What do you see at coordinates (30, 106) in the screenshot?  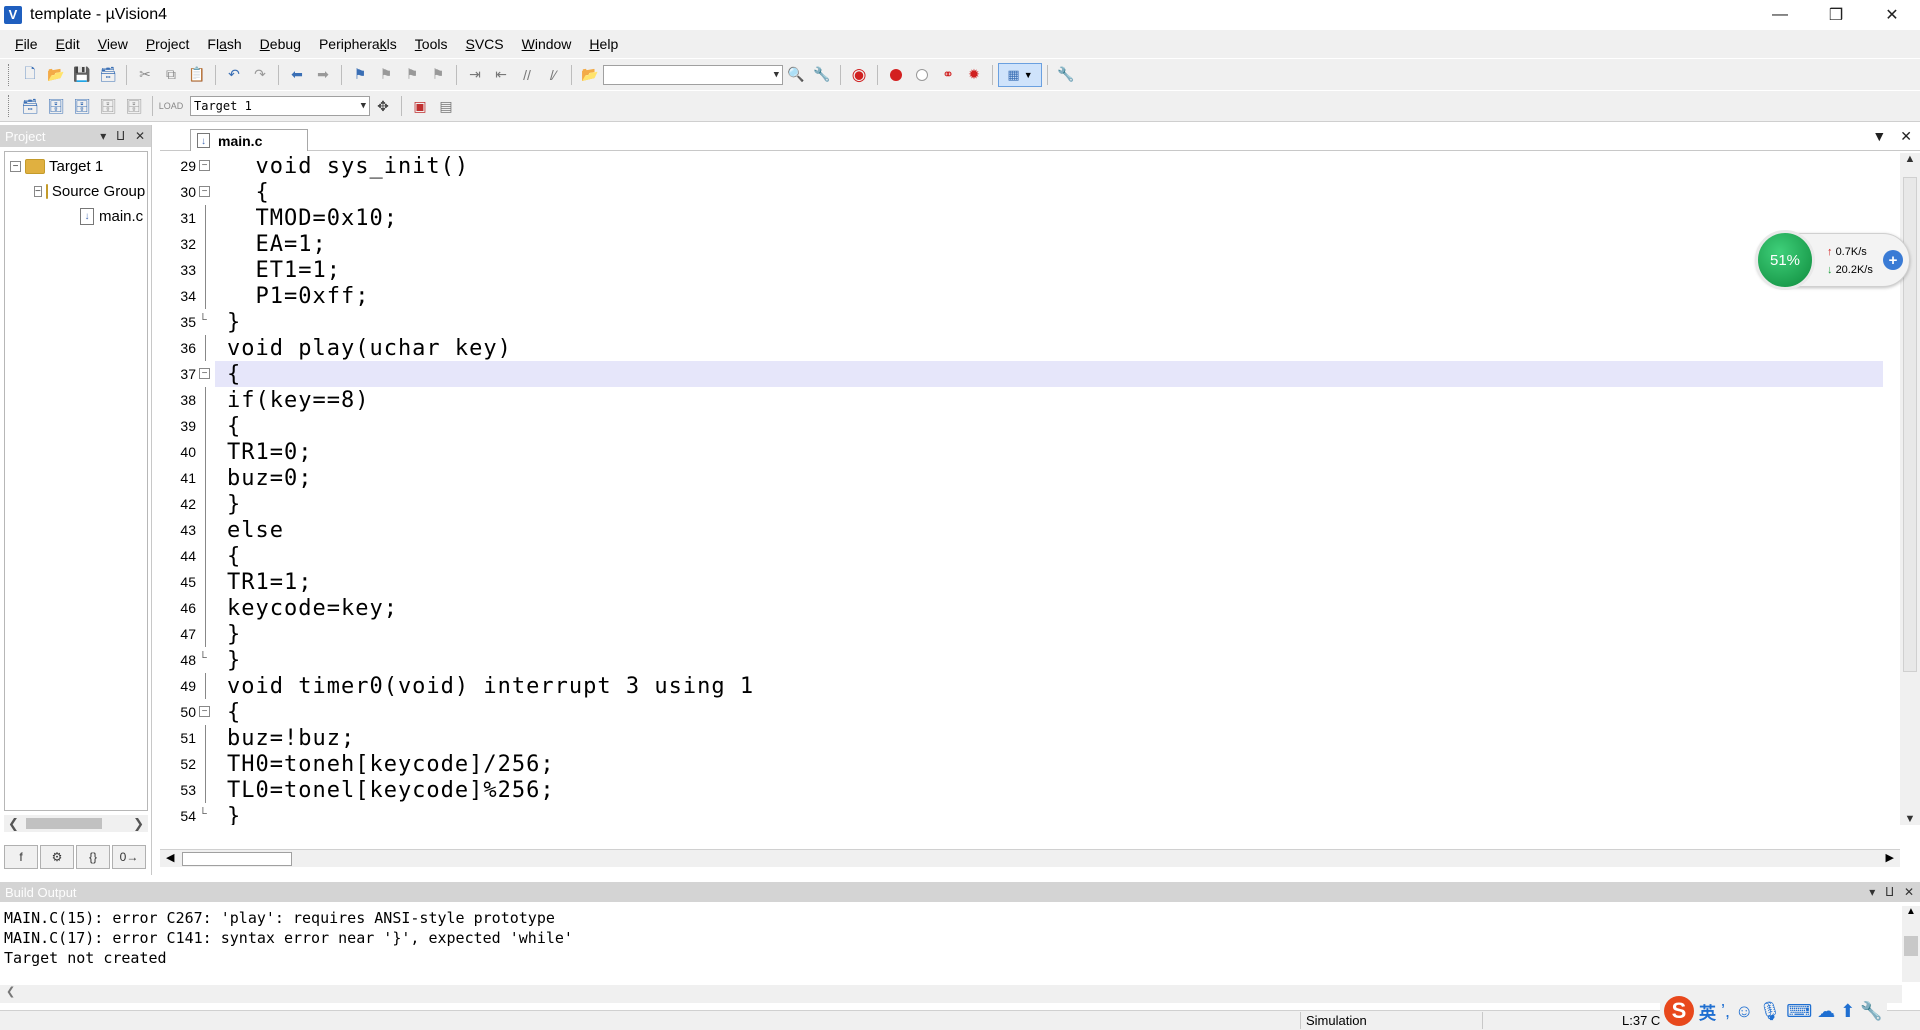 I see `translate-icon: 🗃` at bounding box center [30, 106].